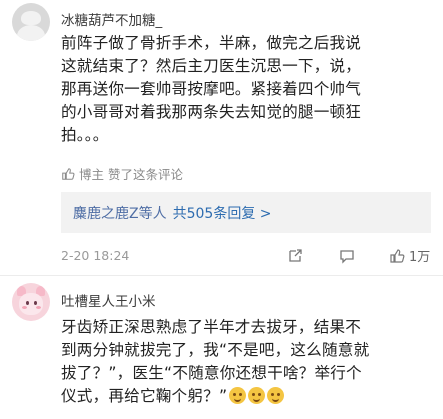 The image size is (443, 419). I want to click on comment-line: 的小哥哥对着我那两条失去知觉的腿一顿狂, so click(211, 112).